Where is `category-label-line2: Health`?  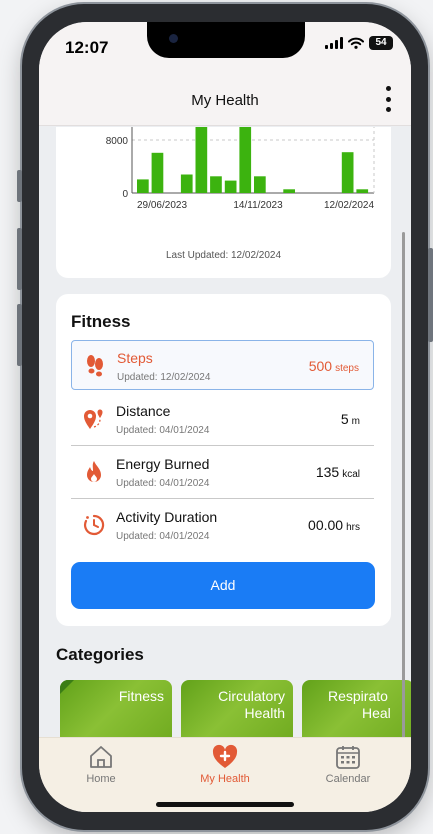
category-label-line2: Health is located at coordinates (264, 713).